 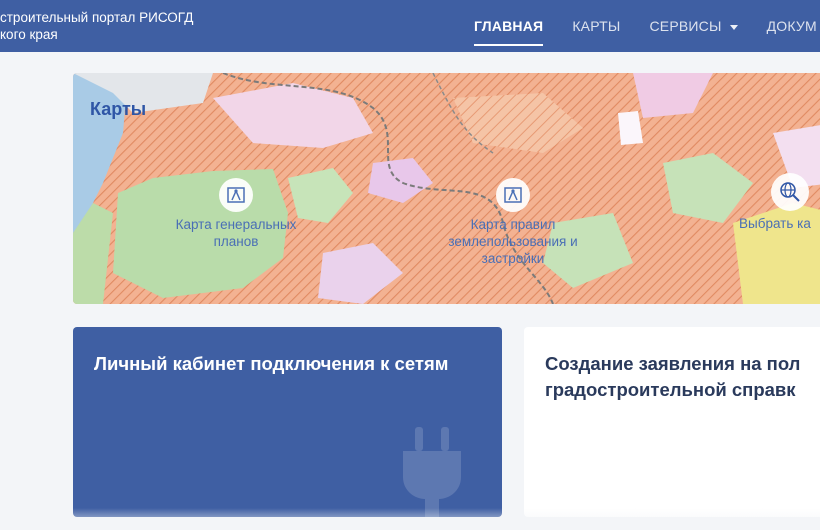 What do you see at coordinates (733, 27) in the screenshot?
I see `chevron-down-icon` at bounding box center [733, 27].